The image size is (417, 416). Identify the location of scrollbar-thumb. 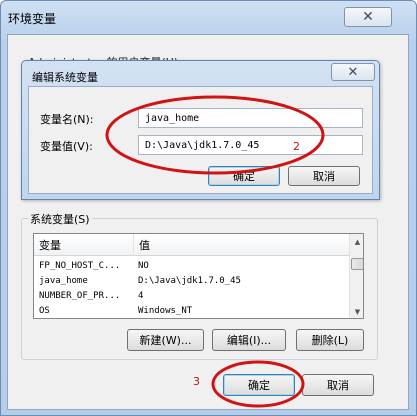
(357, 264).